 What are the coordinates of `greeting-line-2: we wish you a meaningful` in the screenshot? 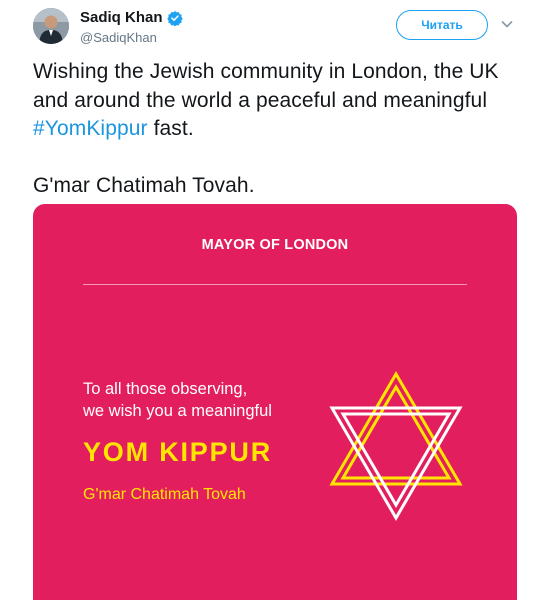 It's located at (177, 411).